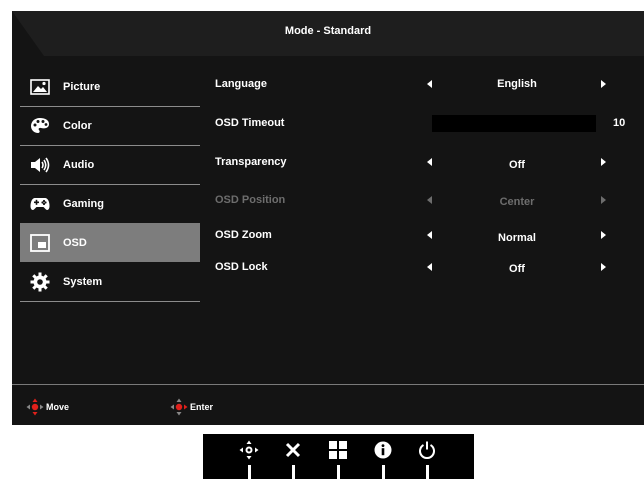  What do you see at coordinates (110, 242) in the screenshot?
I see `sidebar-item-osd: OSD` at bounding box center [110, 242].